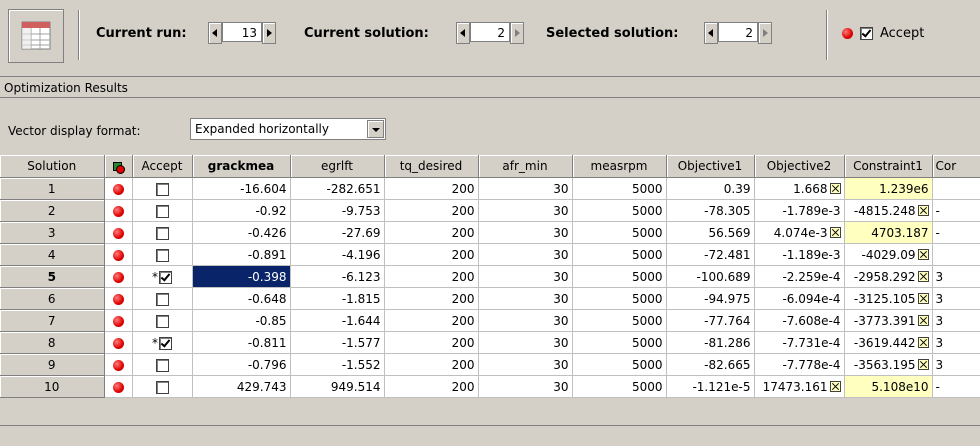  I want to click on cell-constraint1: -3773.391, so click(888, 320).